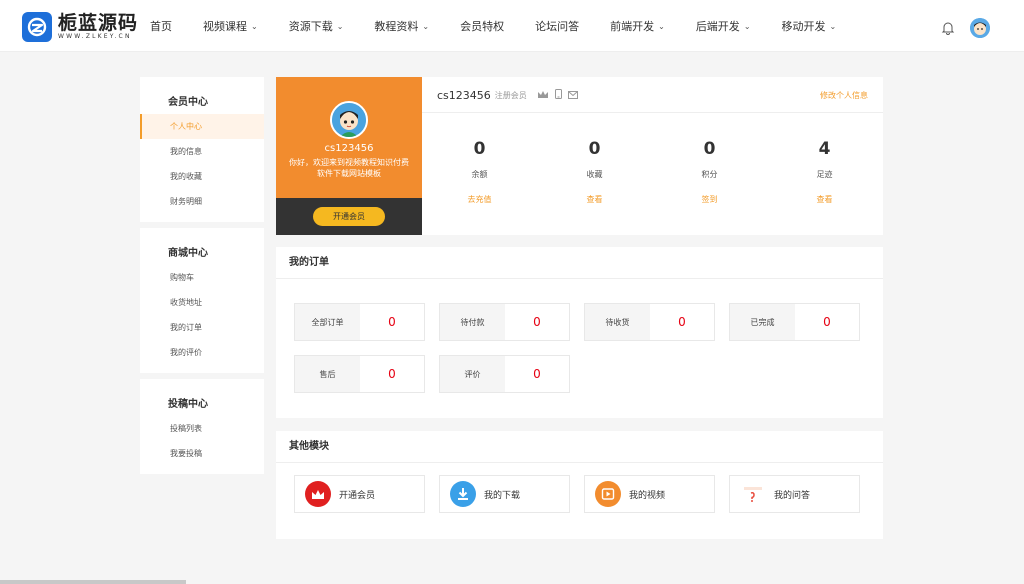 This screenshot has width=1024, height=584. Describe the element at coordinates (93, 582) in the screenshot. I see `horizontal-scrollbar` at that location.